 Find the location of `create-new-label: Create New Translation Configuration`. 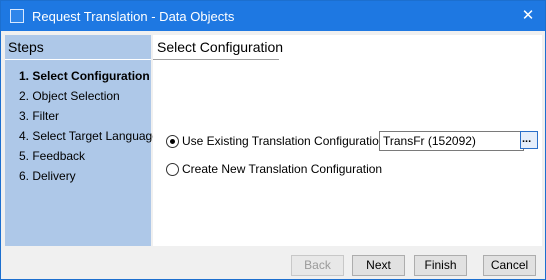

create-new-label: Create New Translation Configuration is located at coordinates (282, 169).